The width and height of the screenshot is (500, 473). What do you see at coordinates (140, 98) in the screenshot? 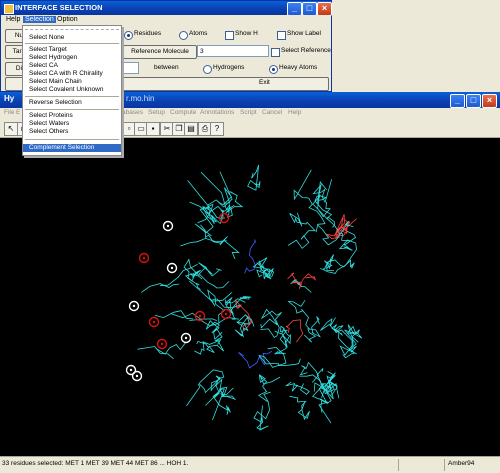
I see `main-title-file: r.mo.hin` at bounding box center [140, 98].